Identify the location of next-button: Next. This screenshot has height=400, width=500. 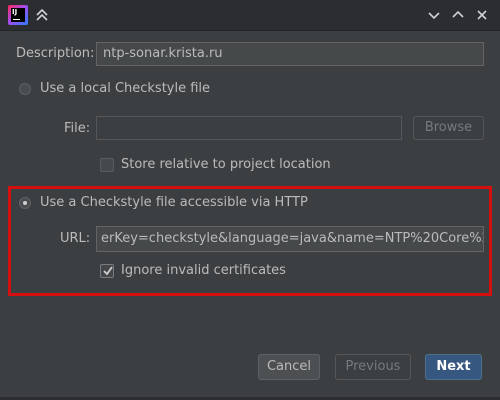
(453, 367).